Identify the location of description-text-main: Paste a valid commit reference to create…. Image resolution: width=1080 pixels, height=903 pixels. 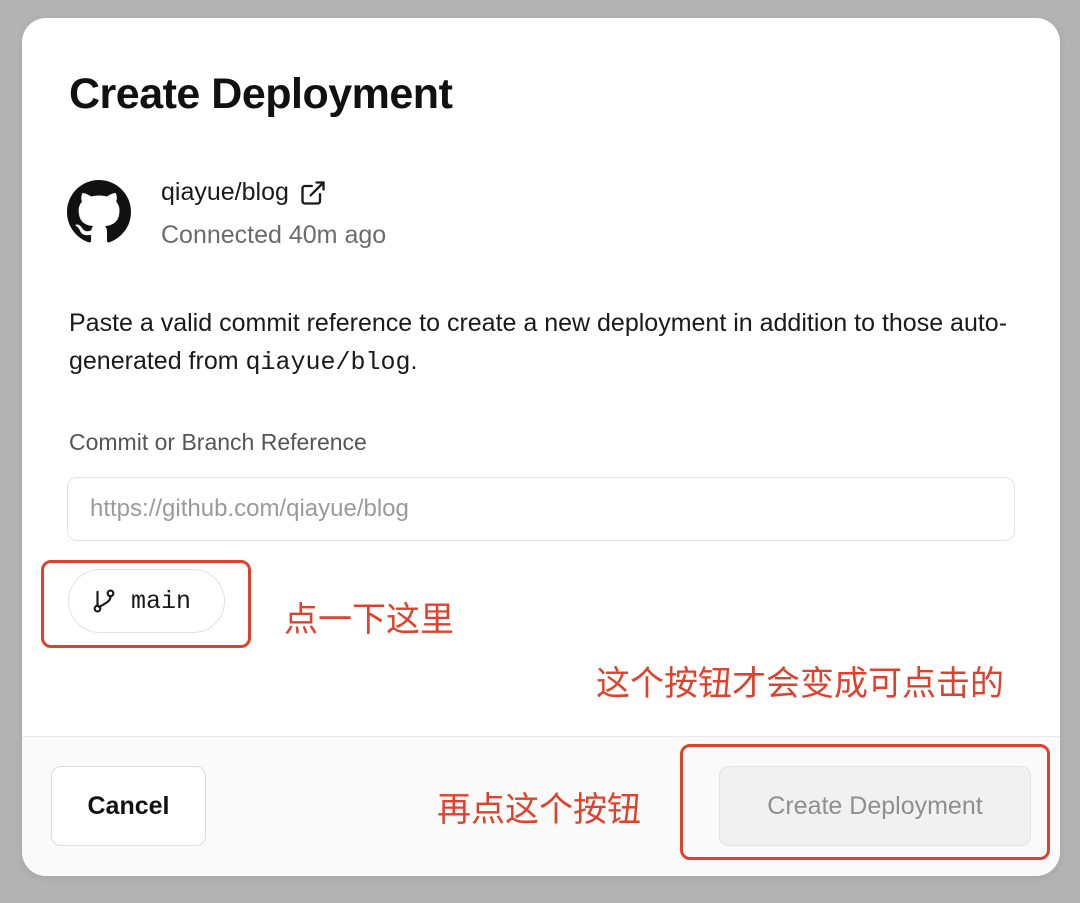
(538, 342).